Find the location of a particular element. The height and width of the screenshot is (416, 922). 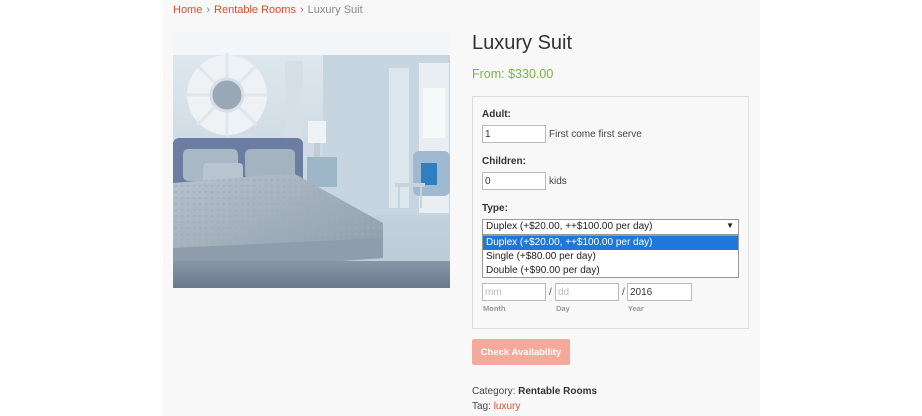

day-input is located at coordinates (587, 292).